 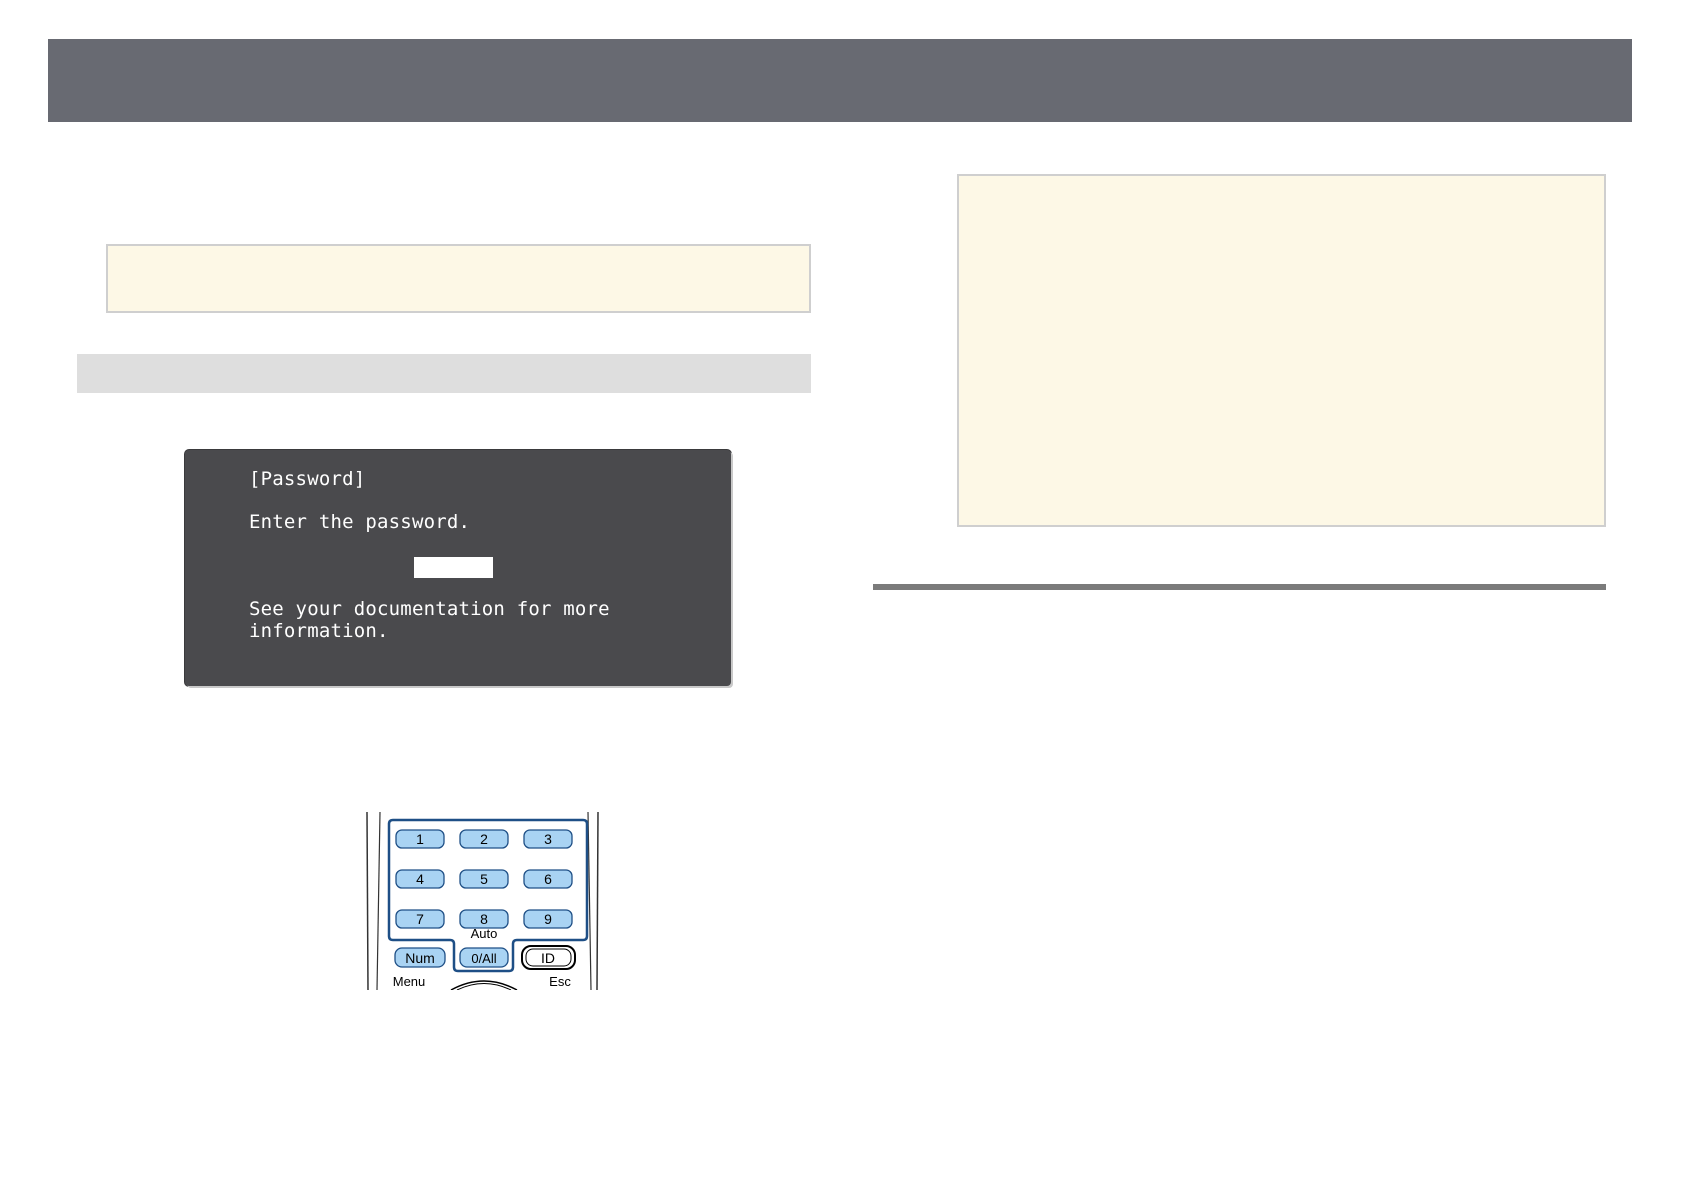 What do you see at coordinates (360, 522) in the screenshot?
I see `dialog-prompt: Enter the password.` at bounding box center [360, 522].